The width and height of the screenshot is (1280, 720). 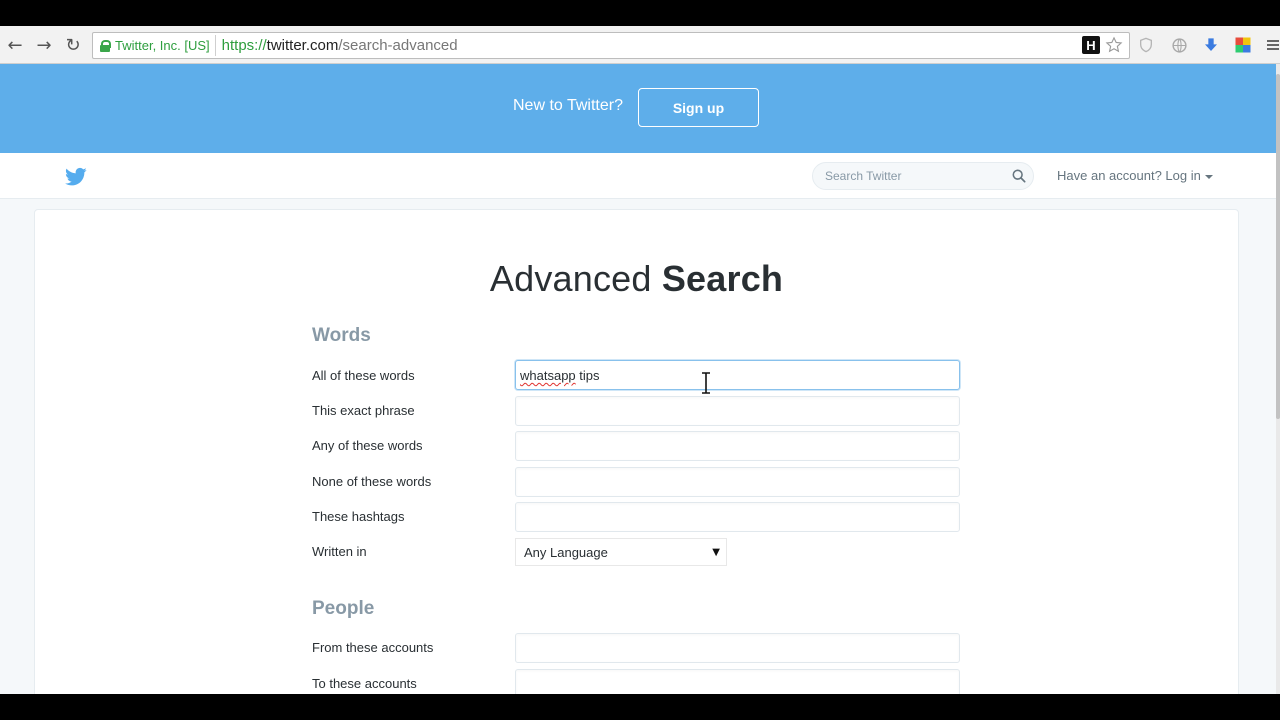 What do you see at coordinates (372, 481) in the screenshot?
I see `label-none-words: None of these words` at bounding box center [372, 481].